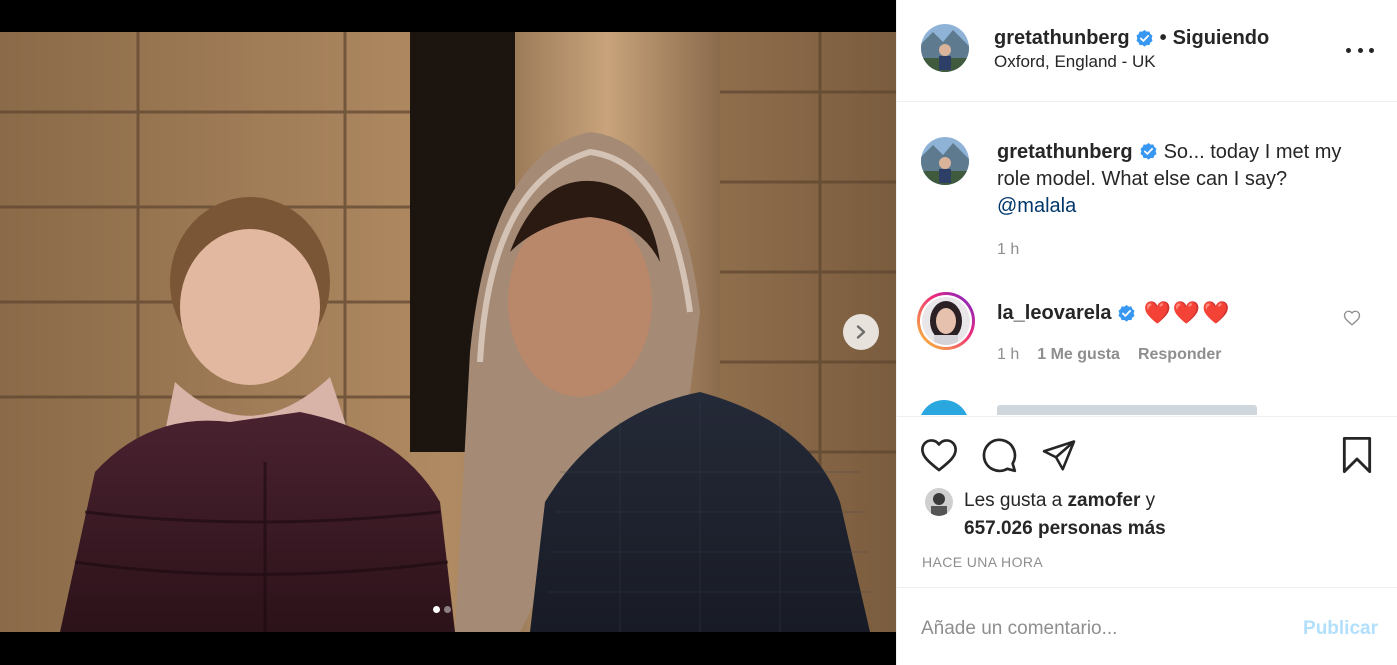  I want to click on likes-connector: y, so click(1150, 500).